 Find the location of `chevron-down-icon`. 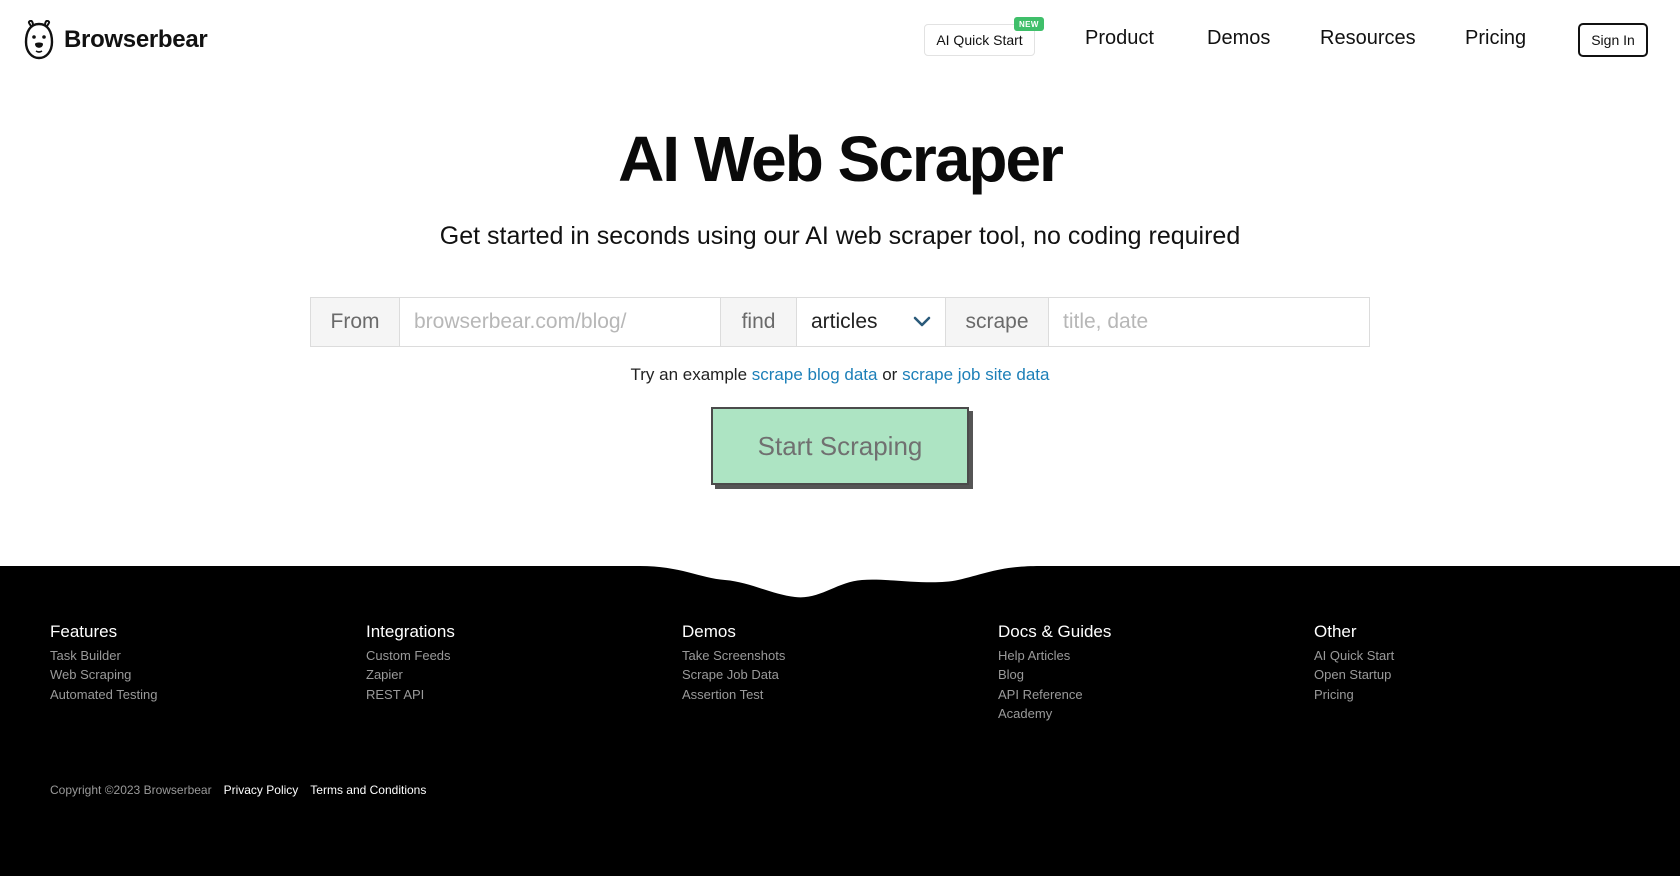

chevron-down-icon is located at coordinates (922, 321).